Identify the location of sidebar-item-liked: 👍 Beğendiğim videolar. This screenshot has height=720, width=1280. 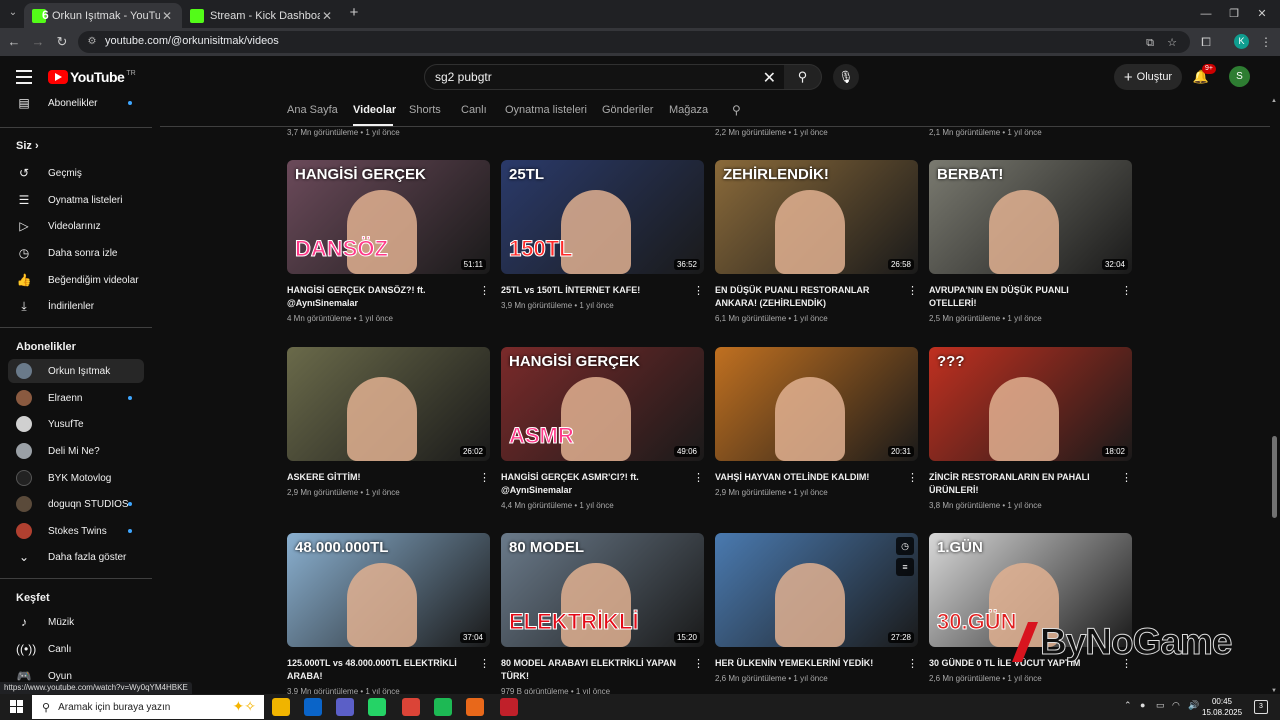
(76, 280).